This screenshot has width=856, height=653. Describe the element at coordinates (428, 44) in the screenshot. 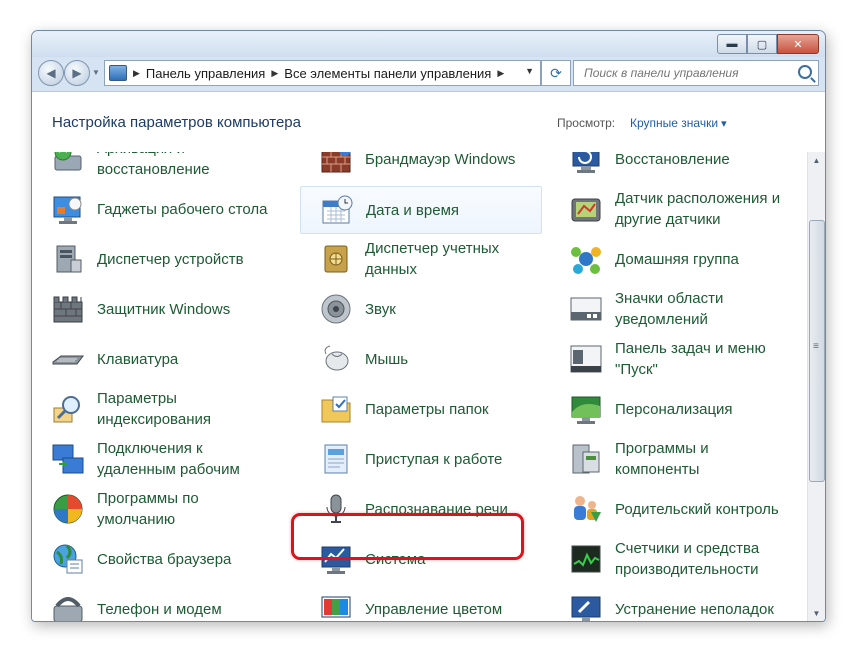

I see `title-bar: ▬ ▢ ✕` at that location.